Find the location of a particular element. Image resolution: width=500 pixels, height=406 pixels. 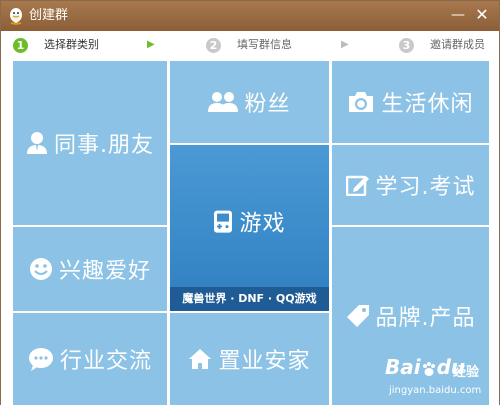

wizard-steps: 1 选择群类别 ▶ 2 填写群信息 ▶ 3 邀请群成员 is located at coordinates (250, 45).